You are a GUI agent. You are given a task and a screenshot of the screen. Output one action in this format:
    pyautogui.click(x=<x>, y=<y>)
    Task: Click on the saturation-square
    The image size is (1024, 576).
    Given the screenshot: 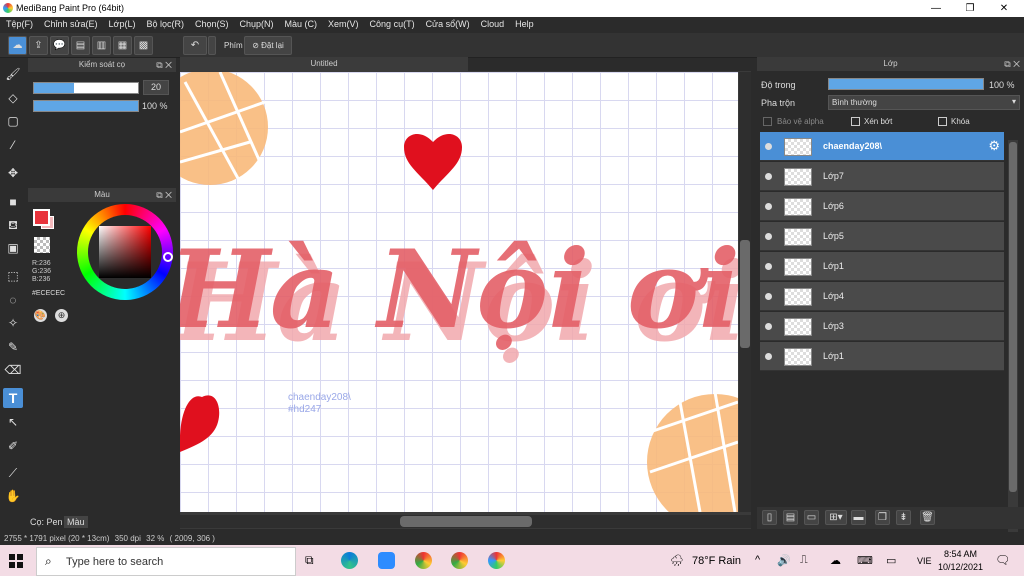 What is the action you would take?
    pyautogui.click(x=125, y=252)
    